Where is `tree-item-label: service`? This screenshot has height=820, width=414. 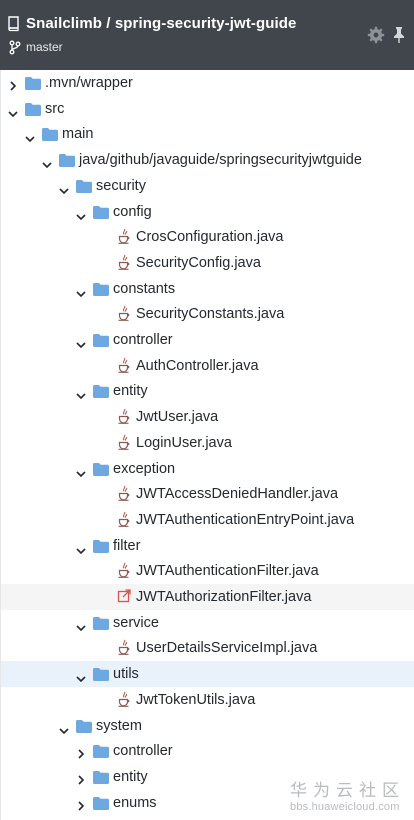 tree-item-label: service is located at coordinates (136, 622).